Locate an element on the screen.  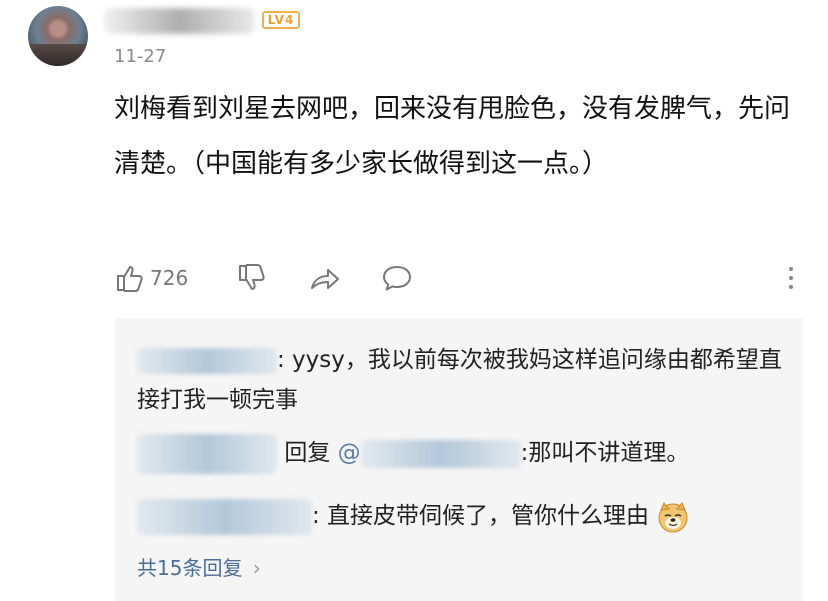
doge-emoji-icon is located at coordinates (673, 516).